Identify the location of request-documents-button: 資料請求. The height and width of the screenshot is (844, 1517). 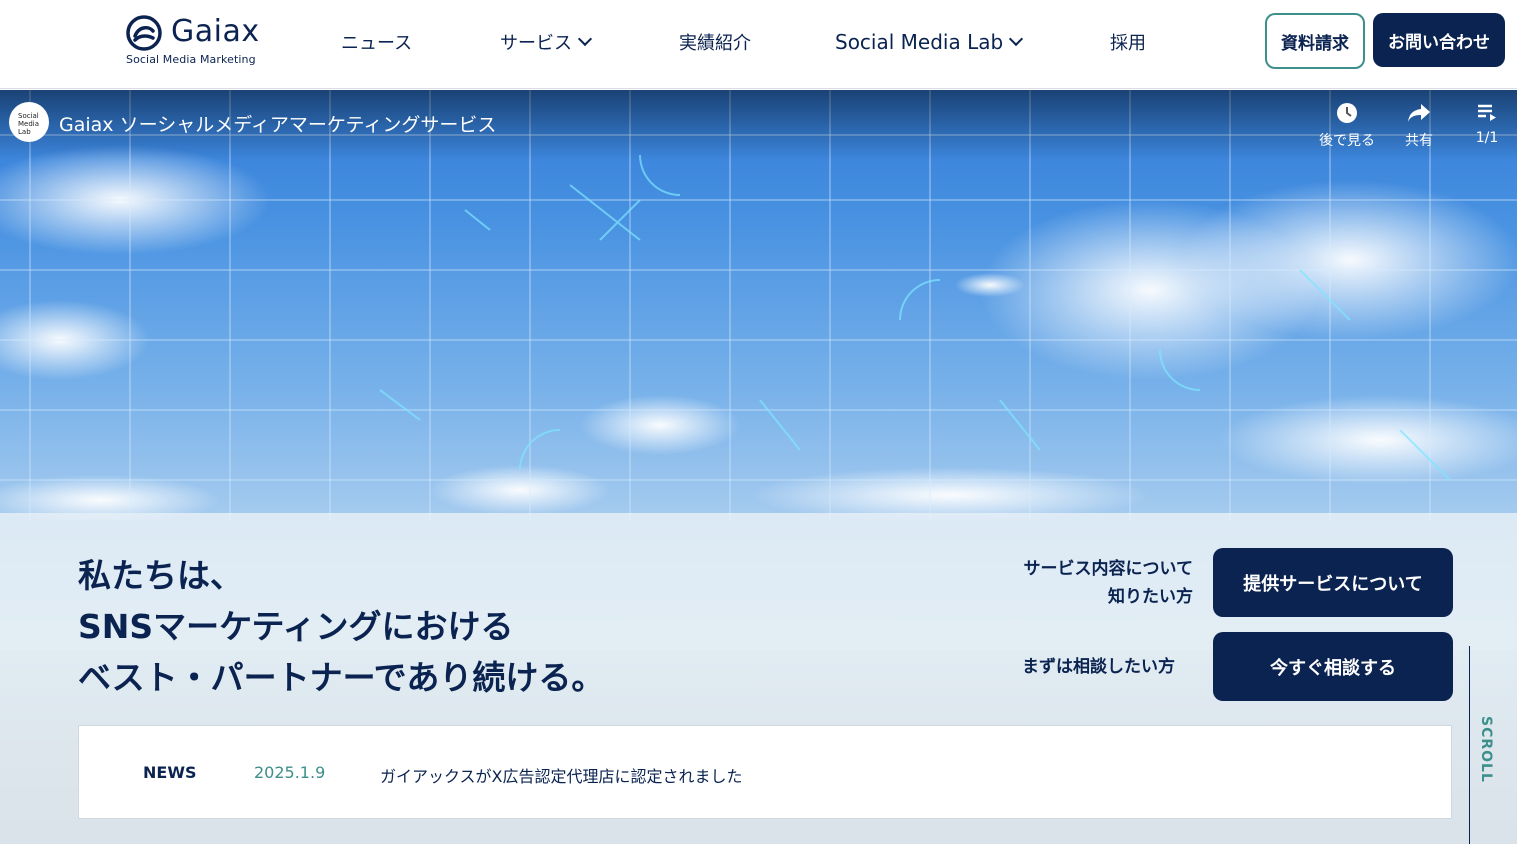
(1315, 41).